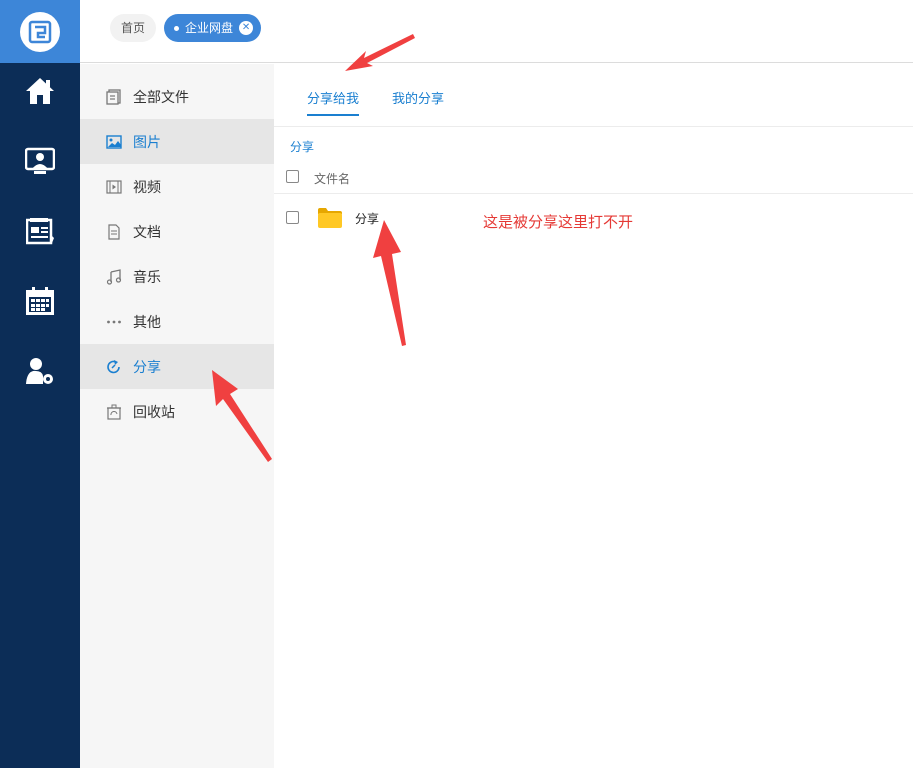  What do you see at coordinates (367, 218) in the screenshot?
I see `file-name: 分享` at bounding box center [367, 218].